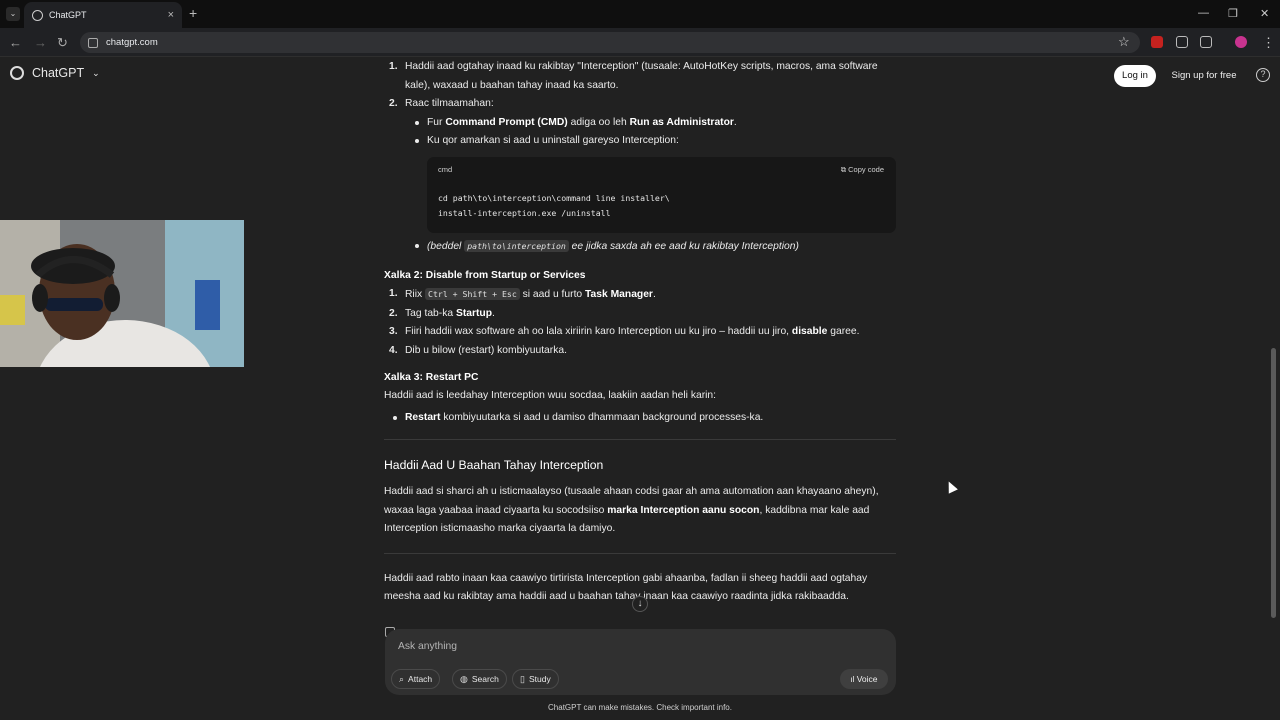 This screenshot has width=1280, height=720. I want to click on study-button: ▯ Study, so click(535, 679).